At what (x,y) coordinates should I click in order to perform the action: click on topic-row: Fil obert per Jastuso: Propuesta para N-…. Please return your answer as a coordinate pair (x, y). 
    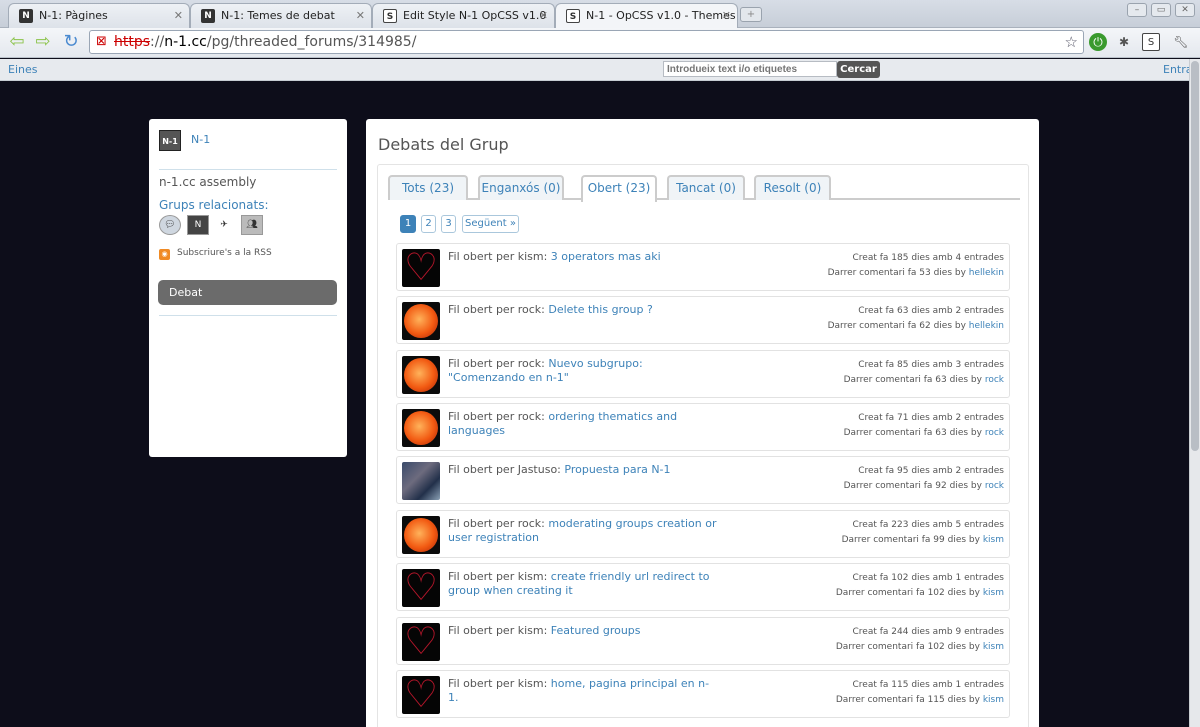
    Looking at the image, I should click on (703, 480).